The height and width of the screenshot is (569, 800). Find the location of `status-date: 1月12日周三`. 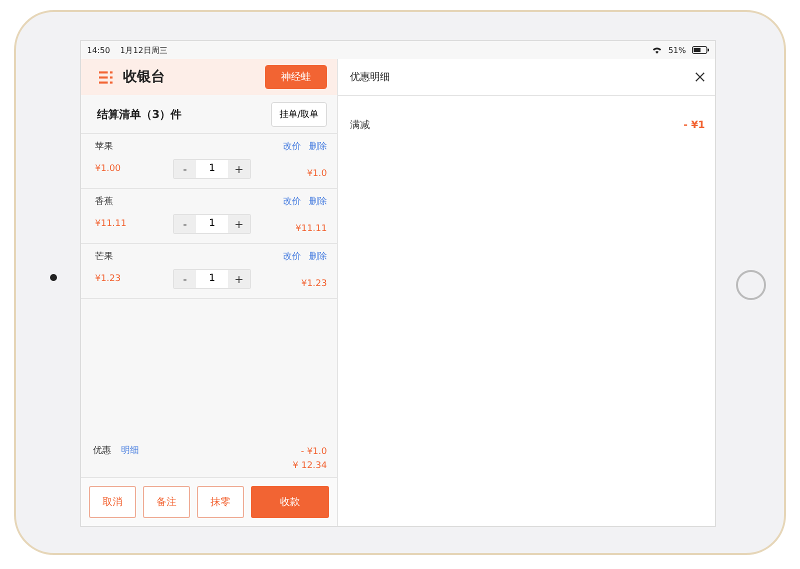

status-date: 1月12日周三 is located at coordinates (144, 50).